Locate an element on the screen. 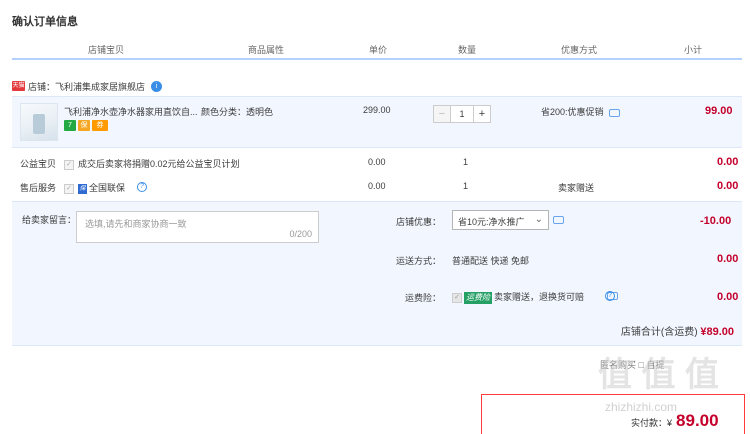 This screenshot has width=750, height=434. shop-discount-value: 省10元:净水推广 is located at coordinates (491, 222).